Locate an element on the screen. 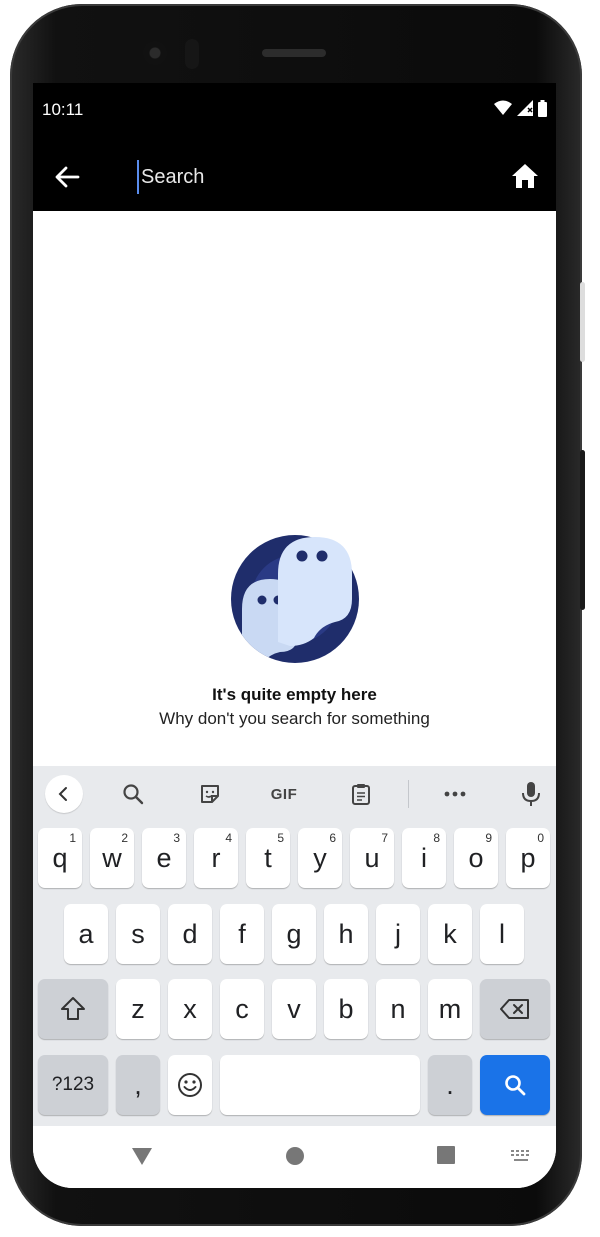 The width and height of the screenshot is (600, 1237). backspace-icon is located at coordinates (514, 1009).